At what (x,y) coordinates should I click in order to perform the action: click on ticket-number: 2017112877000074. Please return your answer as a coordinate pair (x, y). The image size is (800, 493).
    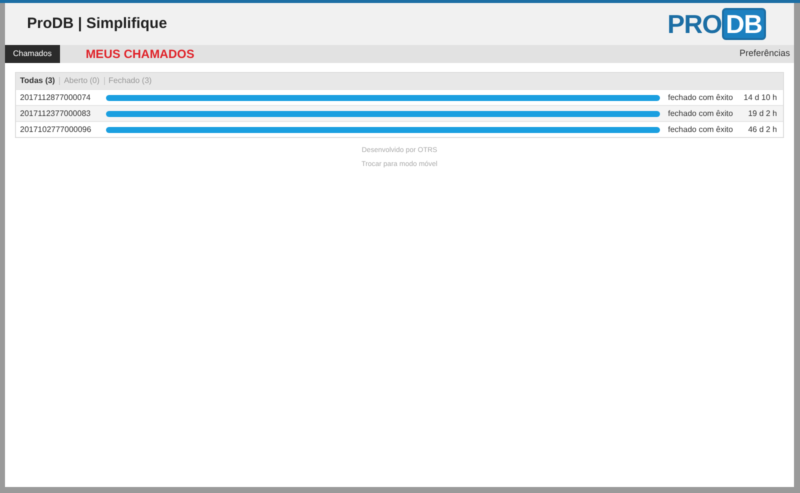
    Looking at the image, I should click on (61, 98).